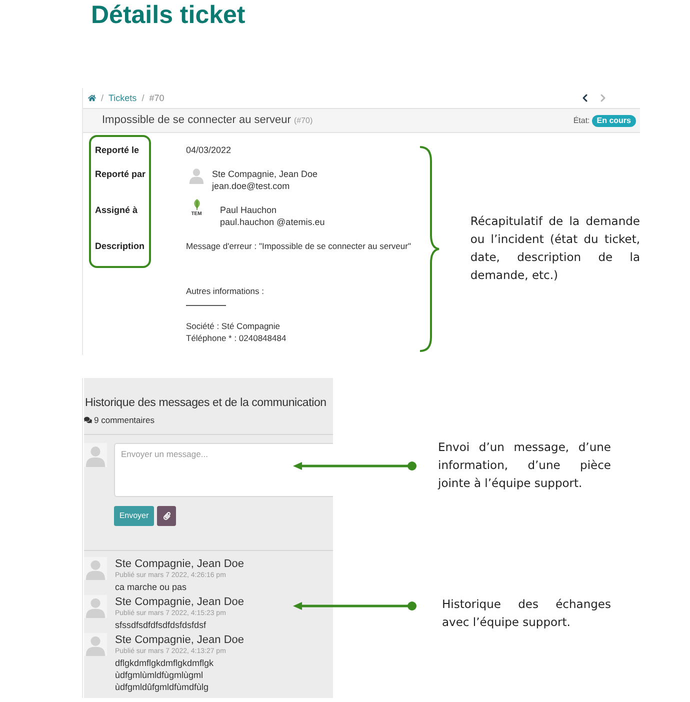 The width and height of the screenshot is (690, 702). Describe the element at coordinates (121, 174) in the screenshot. I see `field-label: Reporté par` at that location.